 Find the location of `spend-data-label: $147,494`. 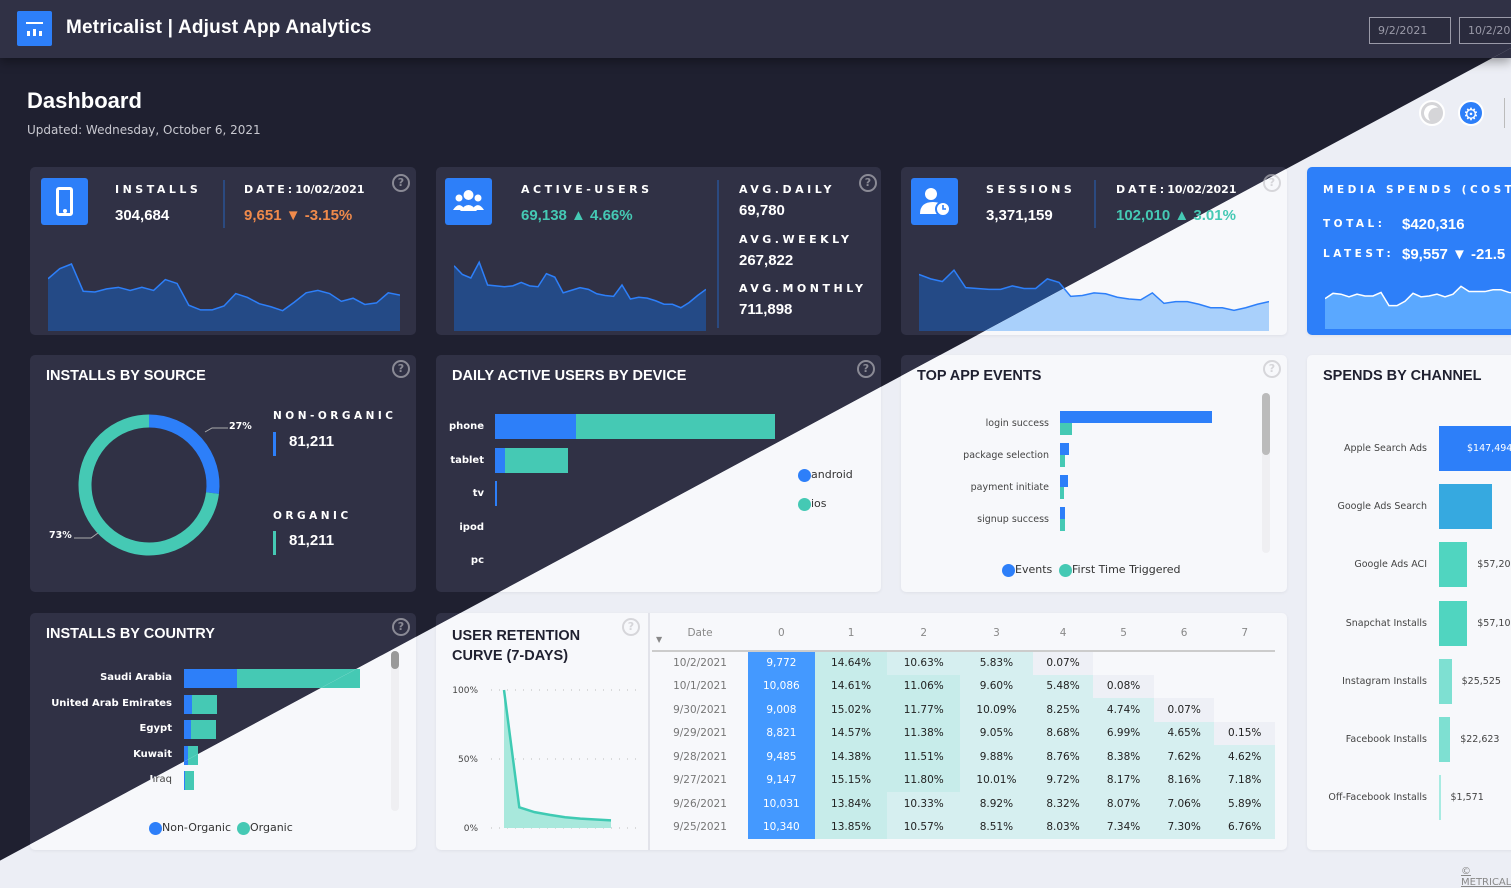

spend-data-label: $147,494 is located at coordinates (1489, 448).